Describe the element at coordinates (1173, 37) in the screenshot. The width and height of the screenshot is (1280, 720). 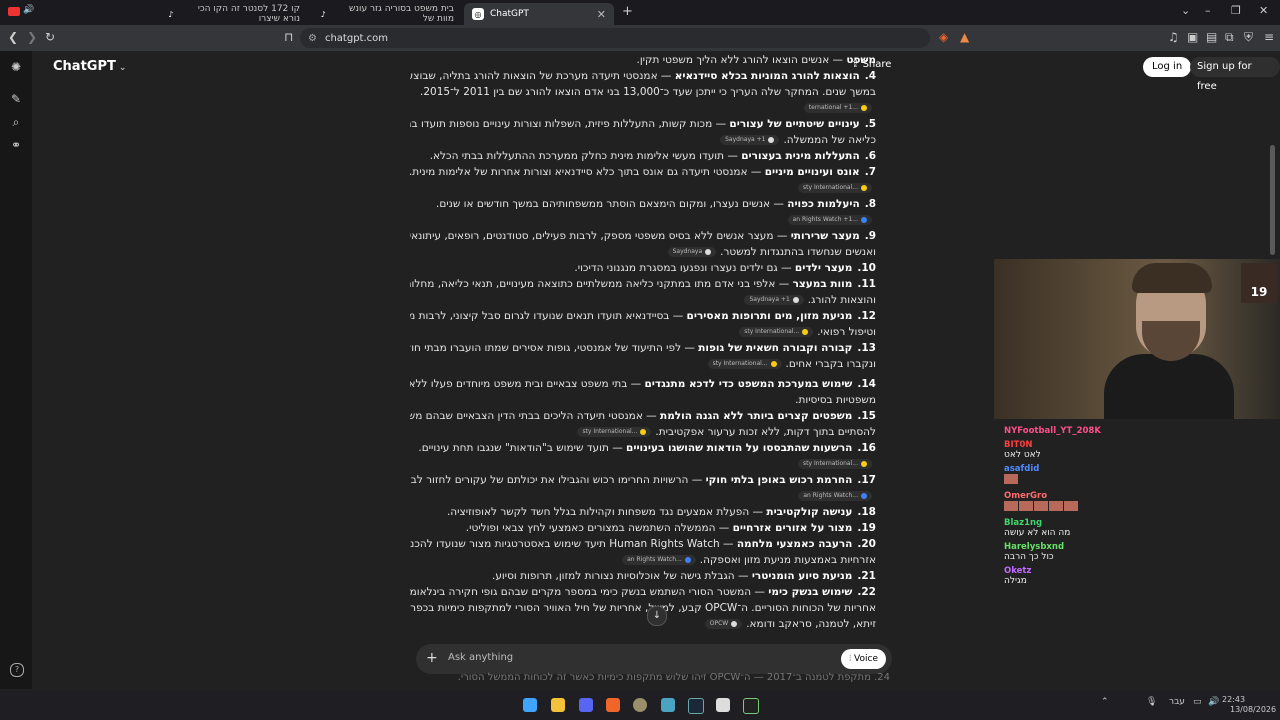
I see `media-icon: ♫` at that location.